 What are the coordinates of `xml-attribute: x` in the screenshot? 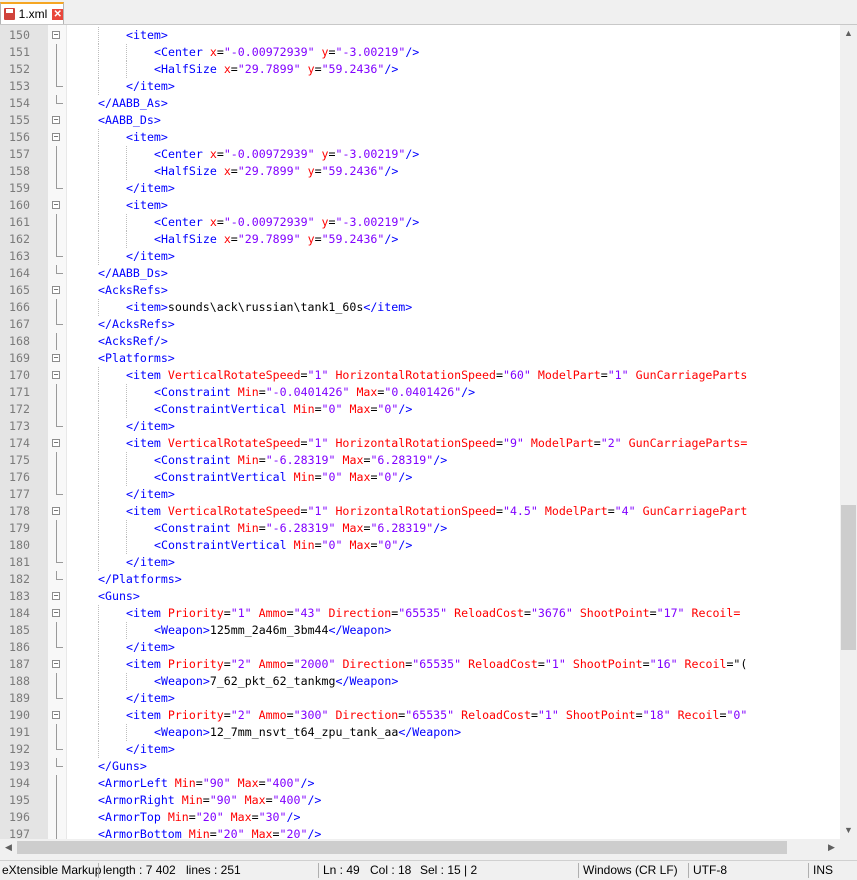 It's located at (227, 239).